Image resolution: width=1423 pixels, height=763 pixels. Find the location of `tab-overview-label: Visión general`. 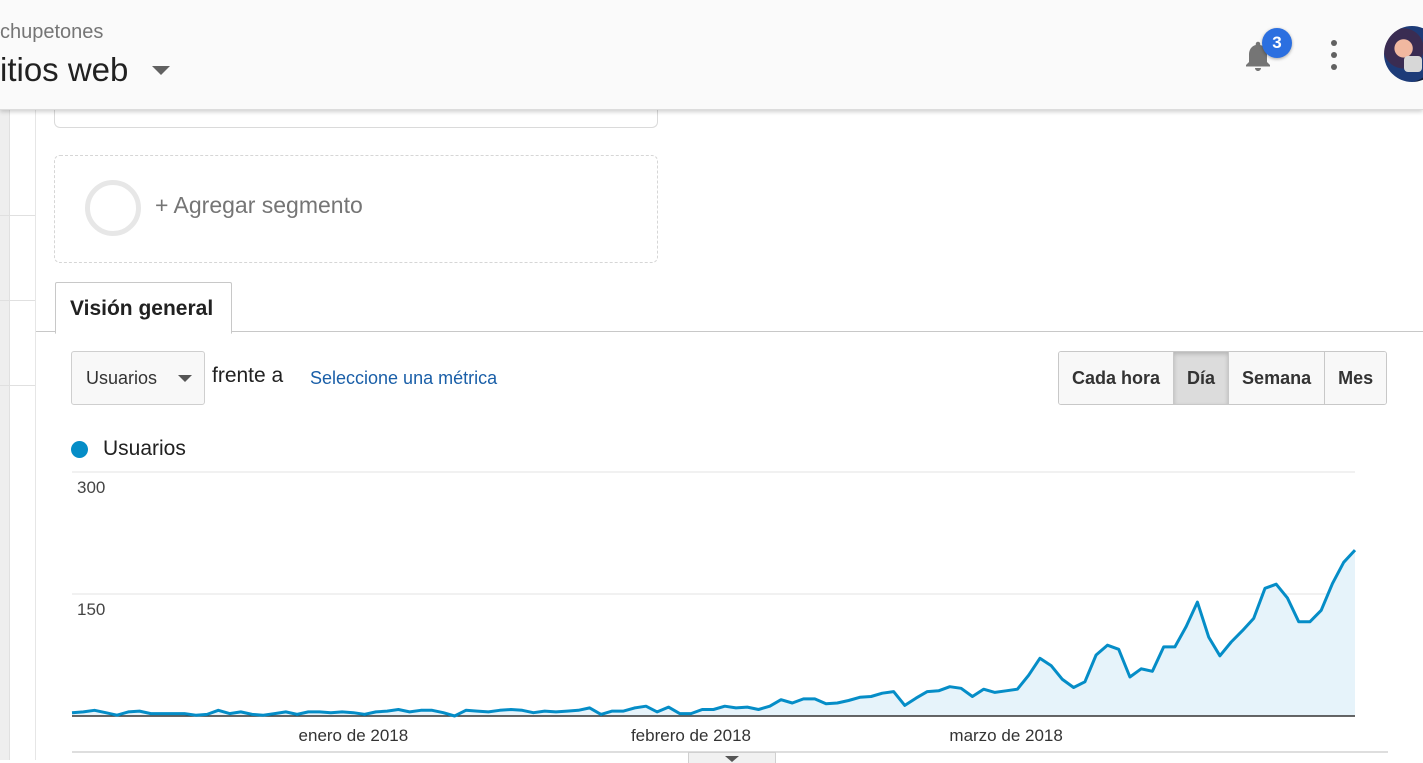

tab-overview-label: Visión general is located at coordinates (142, 308).